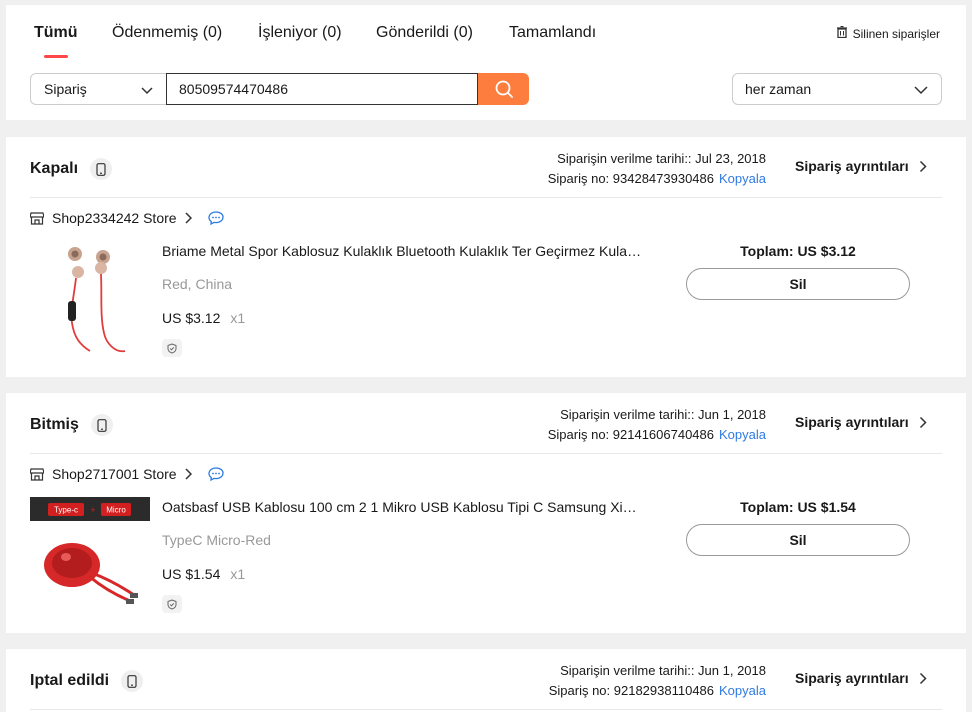  What do you see at coordinates (56, 56) in the screenshot?
I see `active-tab-indicator` at bounding box center [56, 56].